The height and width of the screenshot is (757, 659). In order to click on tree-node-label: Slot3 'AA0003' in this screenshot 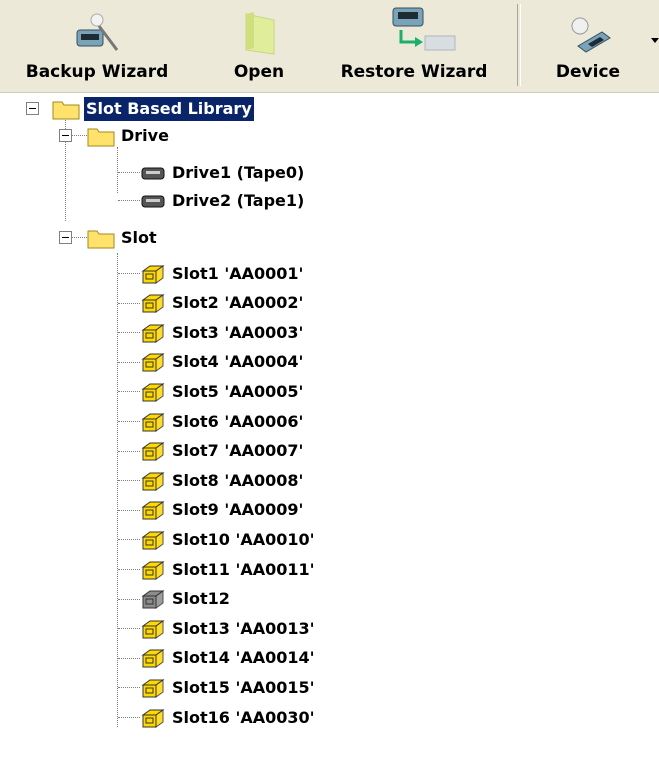, I will do `click(238, 332)`.